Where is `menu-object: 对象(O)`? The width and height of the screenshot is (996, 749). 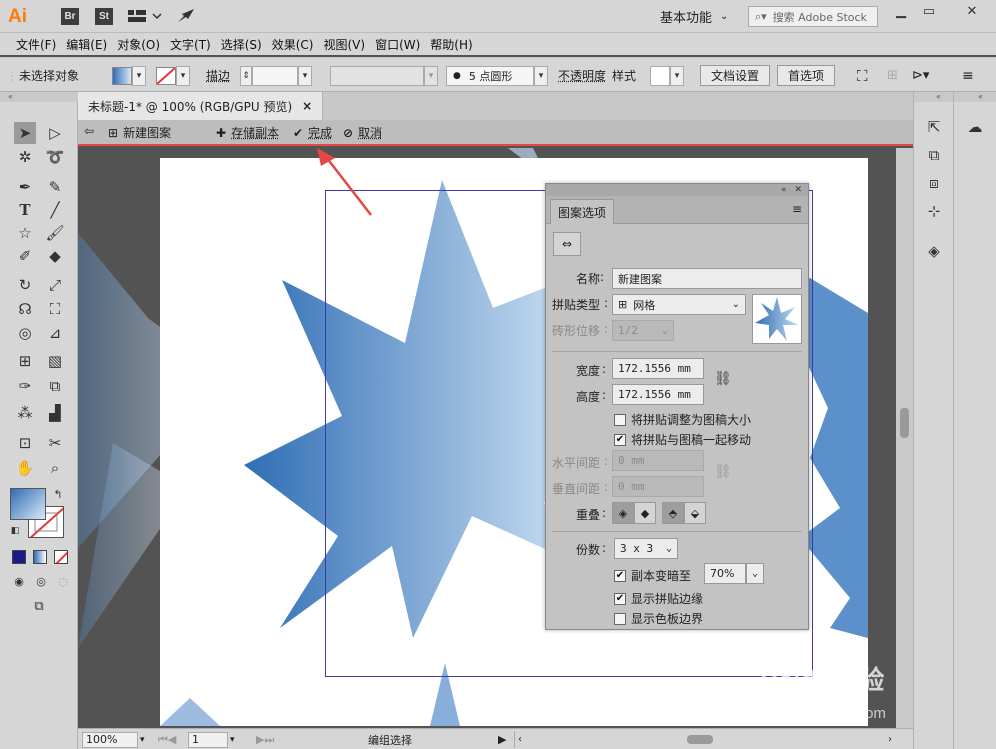
menu-object: 对象(O) is located at coordinates (138, 44).